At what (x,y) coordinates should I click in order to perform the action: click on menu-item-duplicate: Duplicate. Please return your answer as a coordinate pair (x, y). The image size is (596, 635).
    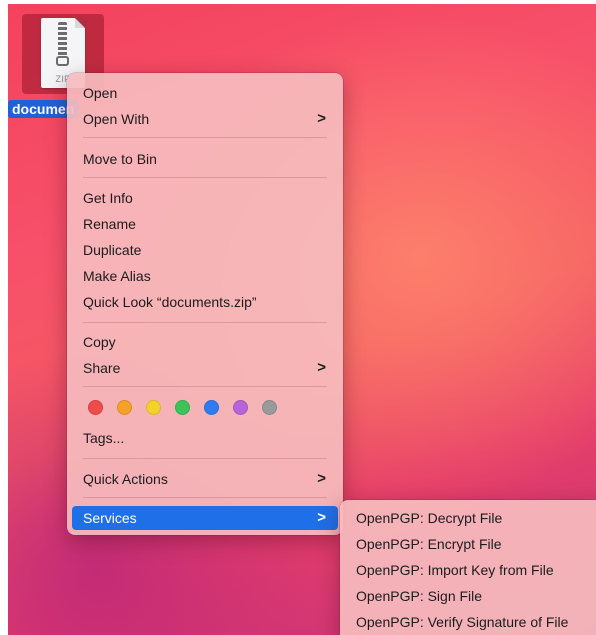
    Looking at the image, I should click on (205, 250).